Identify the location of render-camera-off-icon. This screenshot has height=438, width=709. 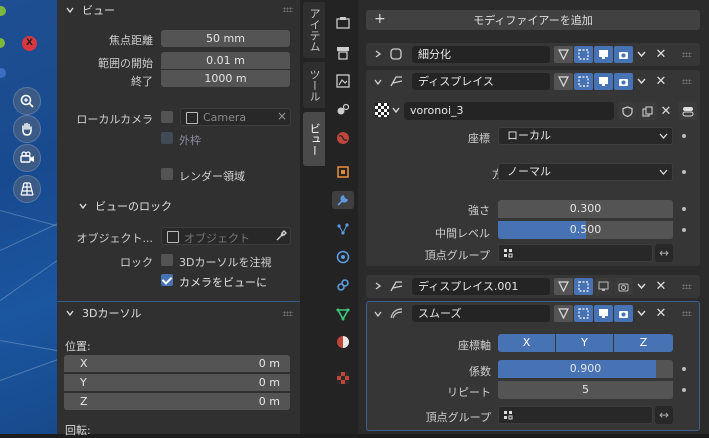
(623, 286).